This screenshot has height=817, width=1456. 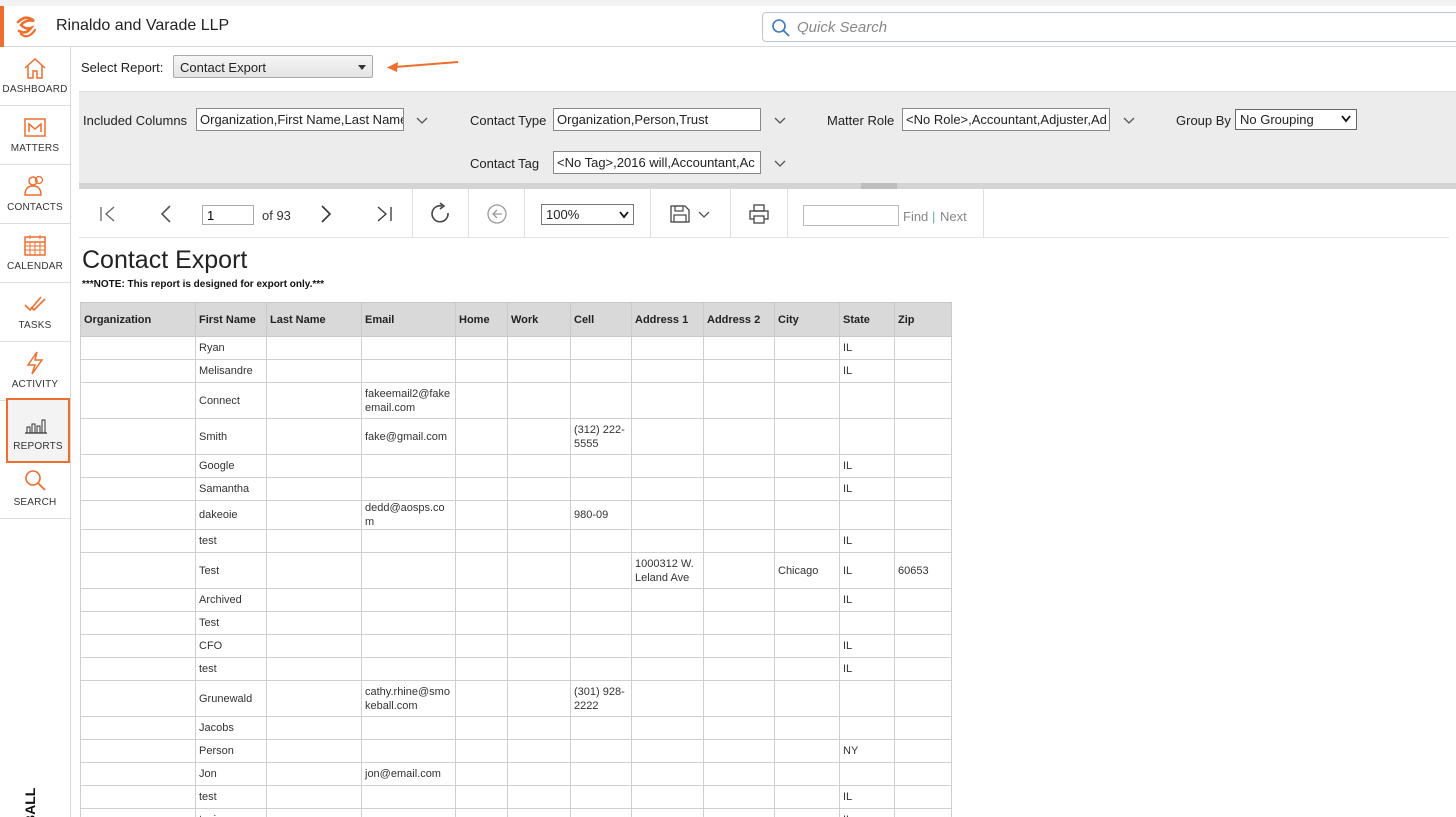 I want to click on group-by-value: No Grouping, so click(x=1277, y=119).